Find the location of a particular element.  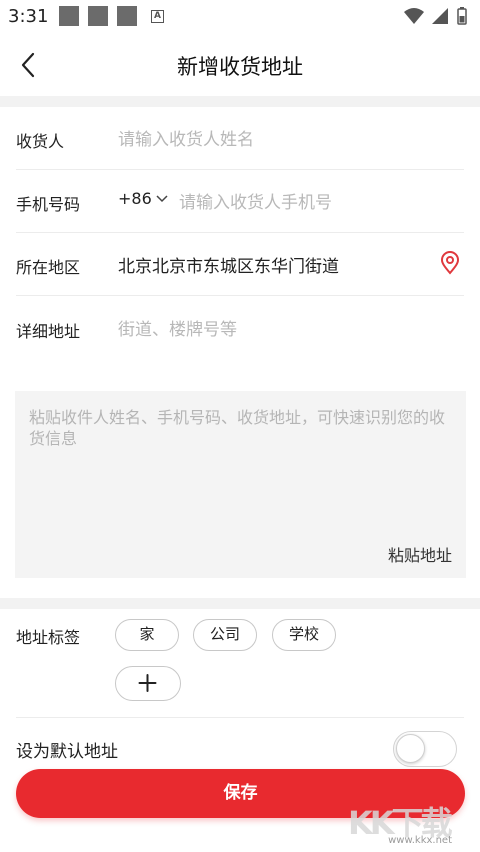

location-pin-icon is located at coordinates (450, 263).